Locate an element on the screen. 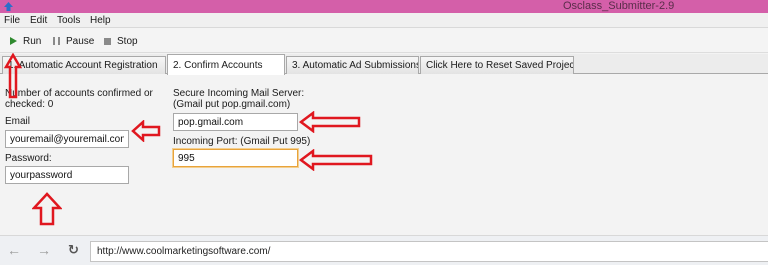  tab-confirm-accounts: 2. Confirm Accounts is located at coordinates (226, 64).